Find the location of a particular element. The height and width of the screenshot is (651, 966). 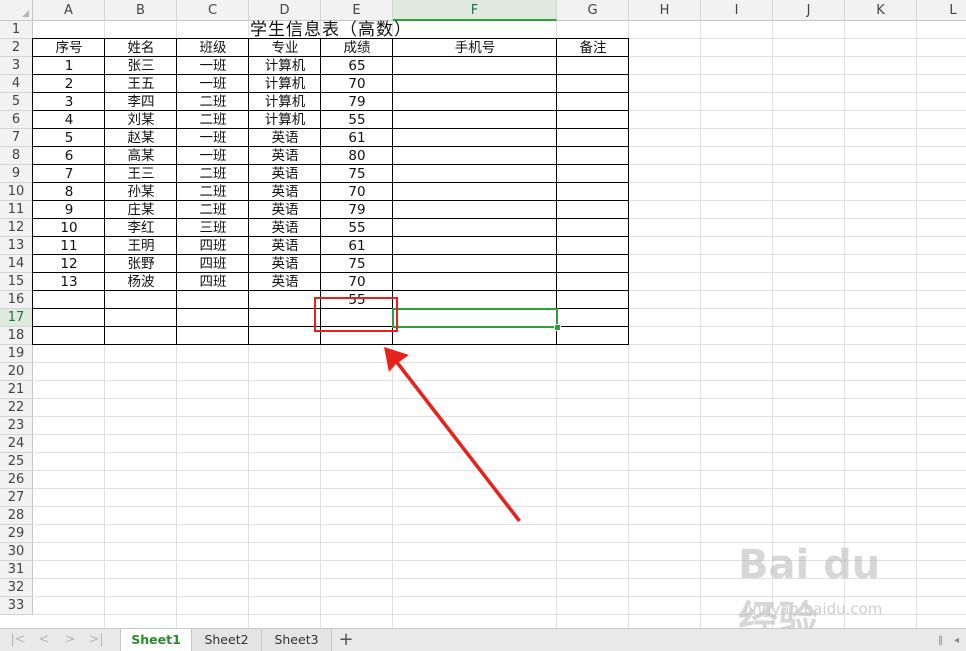

scroll-left-icon: ◂ is located at coordinates (956, 640).